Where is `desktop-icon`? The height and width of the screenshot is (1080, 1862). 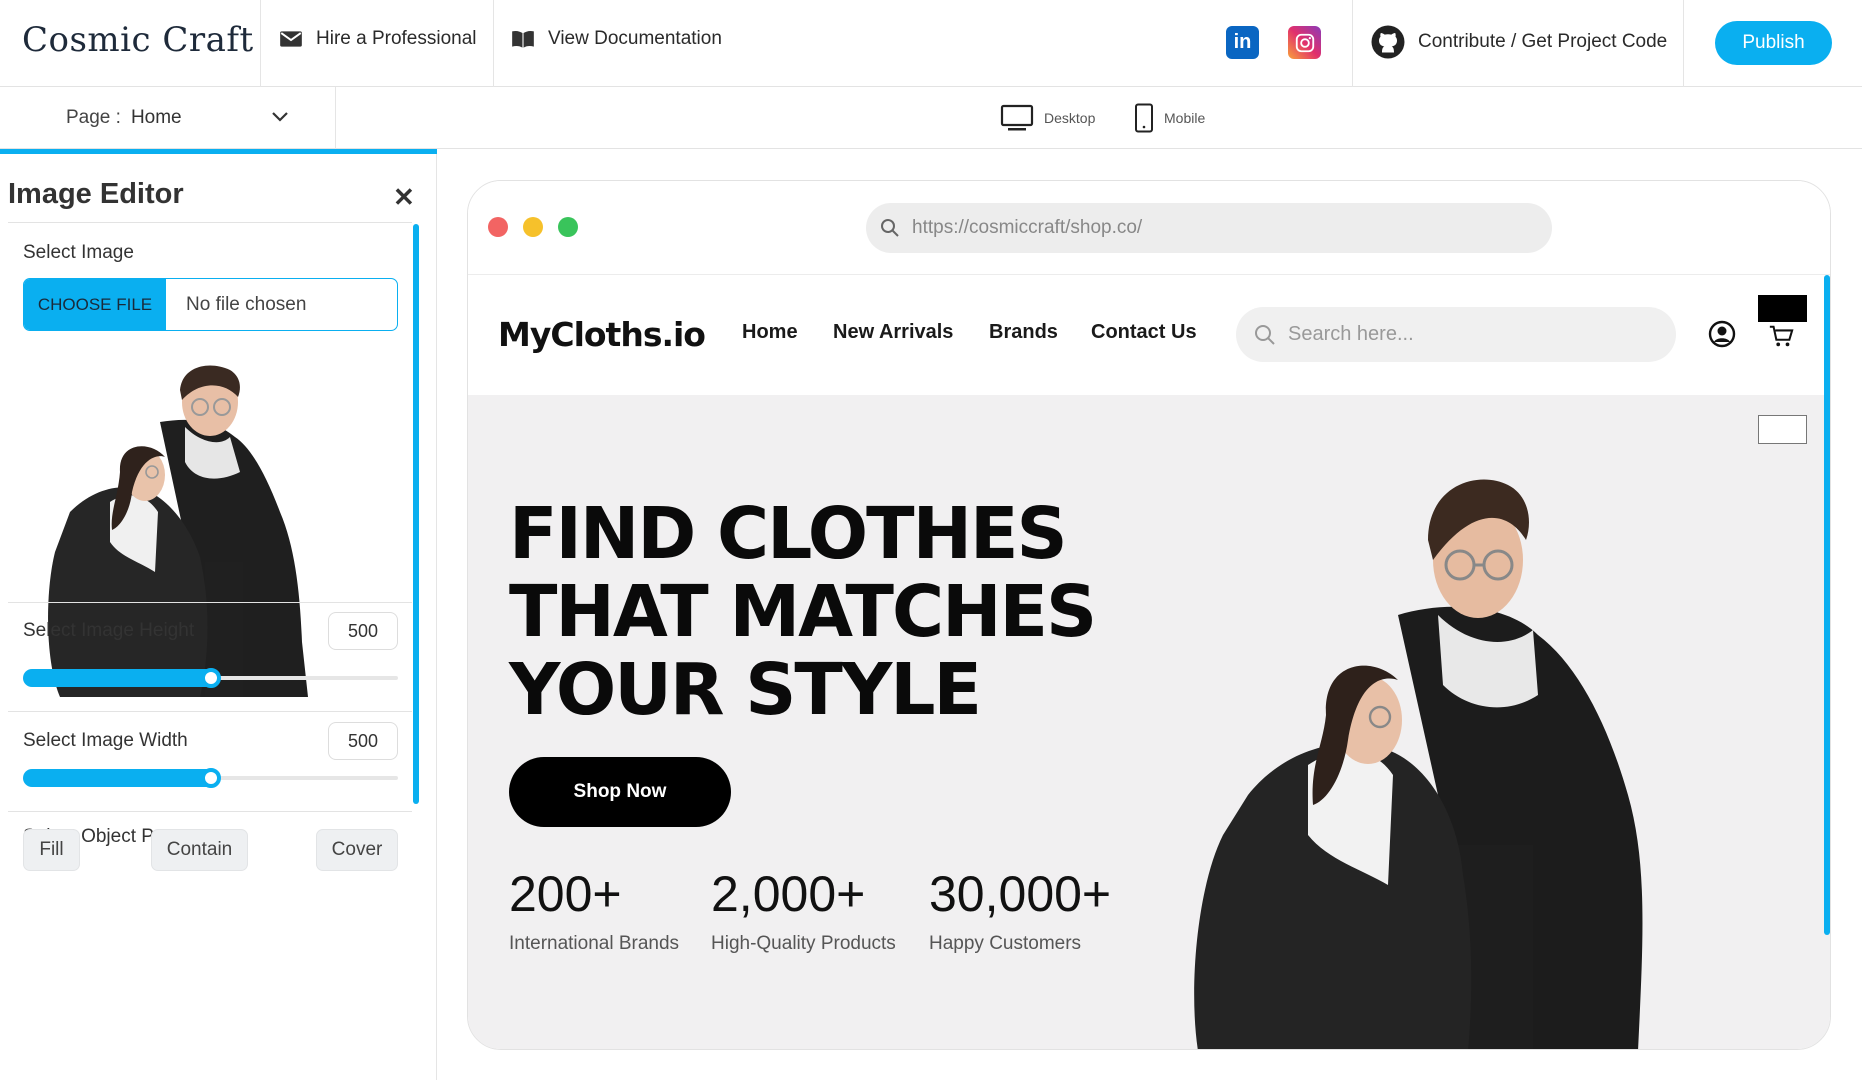
desktop-icon is located at coordinates (1017, 117).